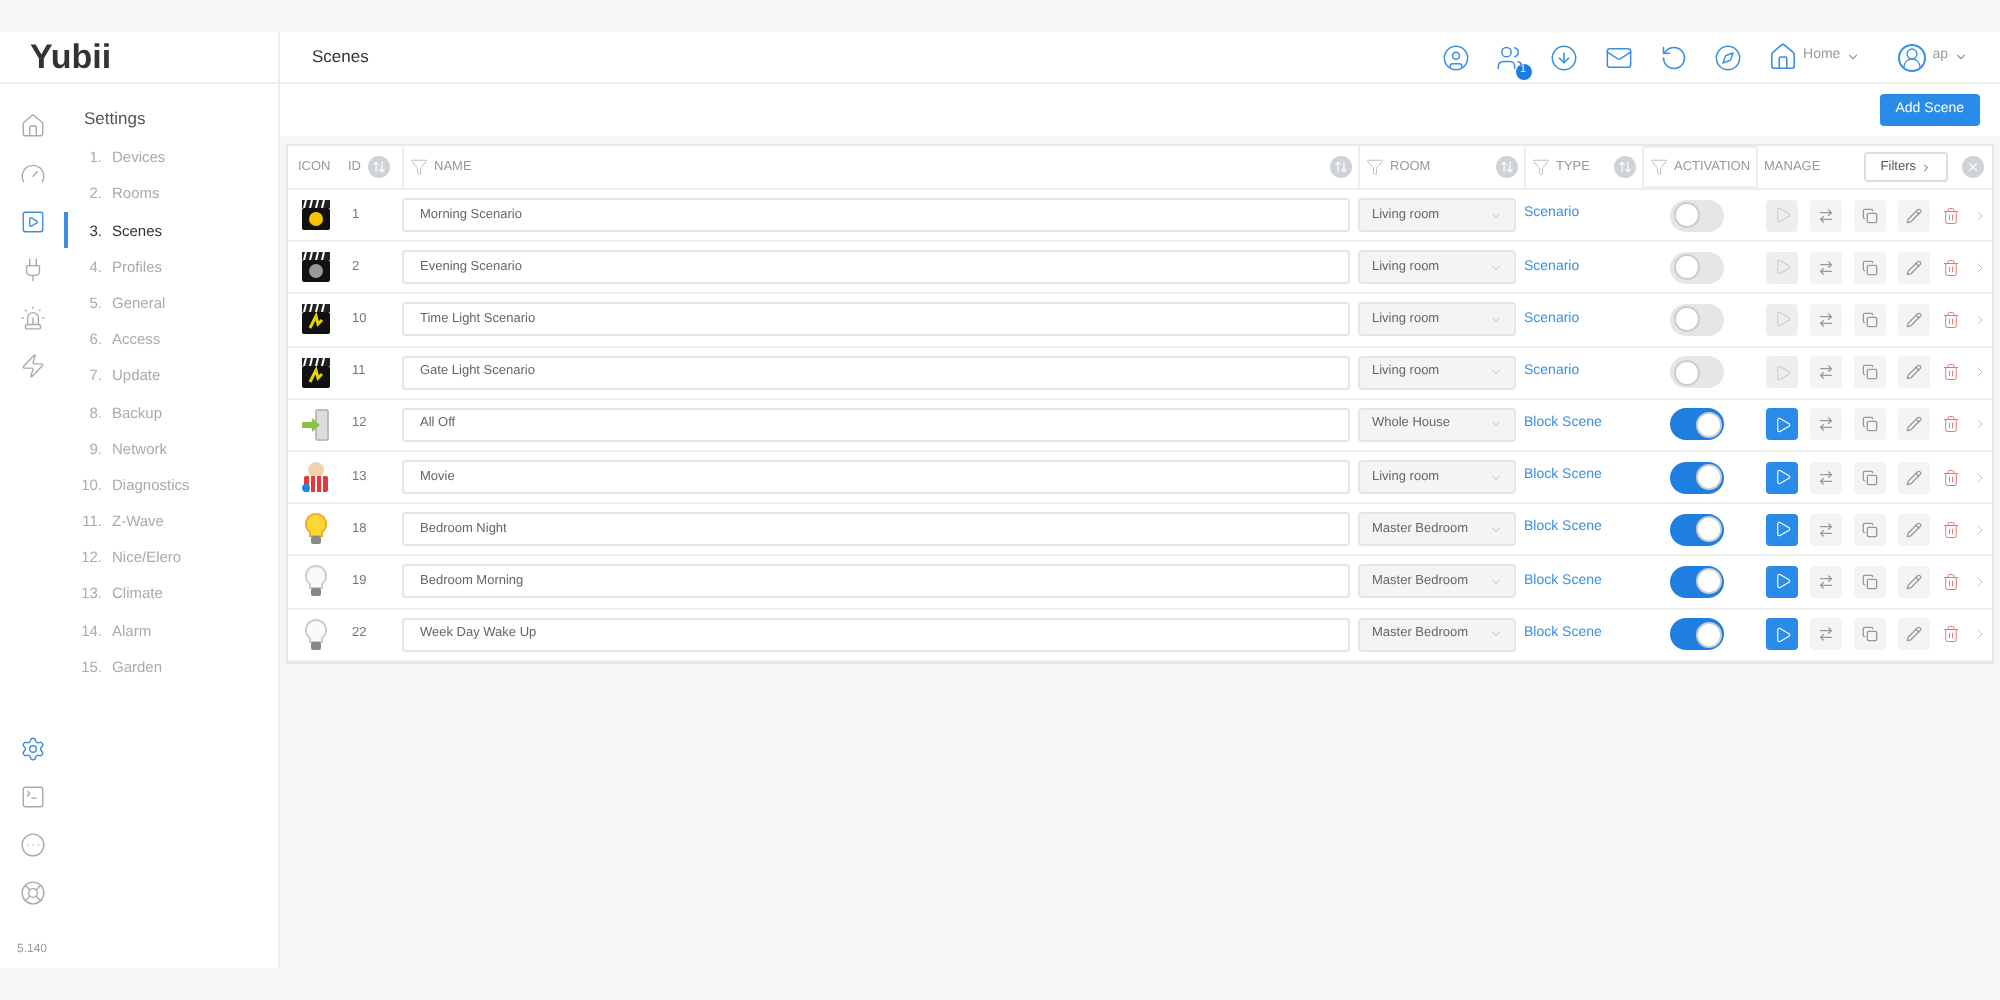  What do you see at coordinates (32, 366) in the screenshot?
I see `lightning-icon` at bounding box center [32, 366].